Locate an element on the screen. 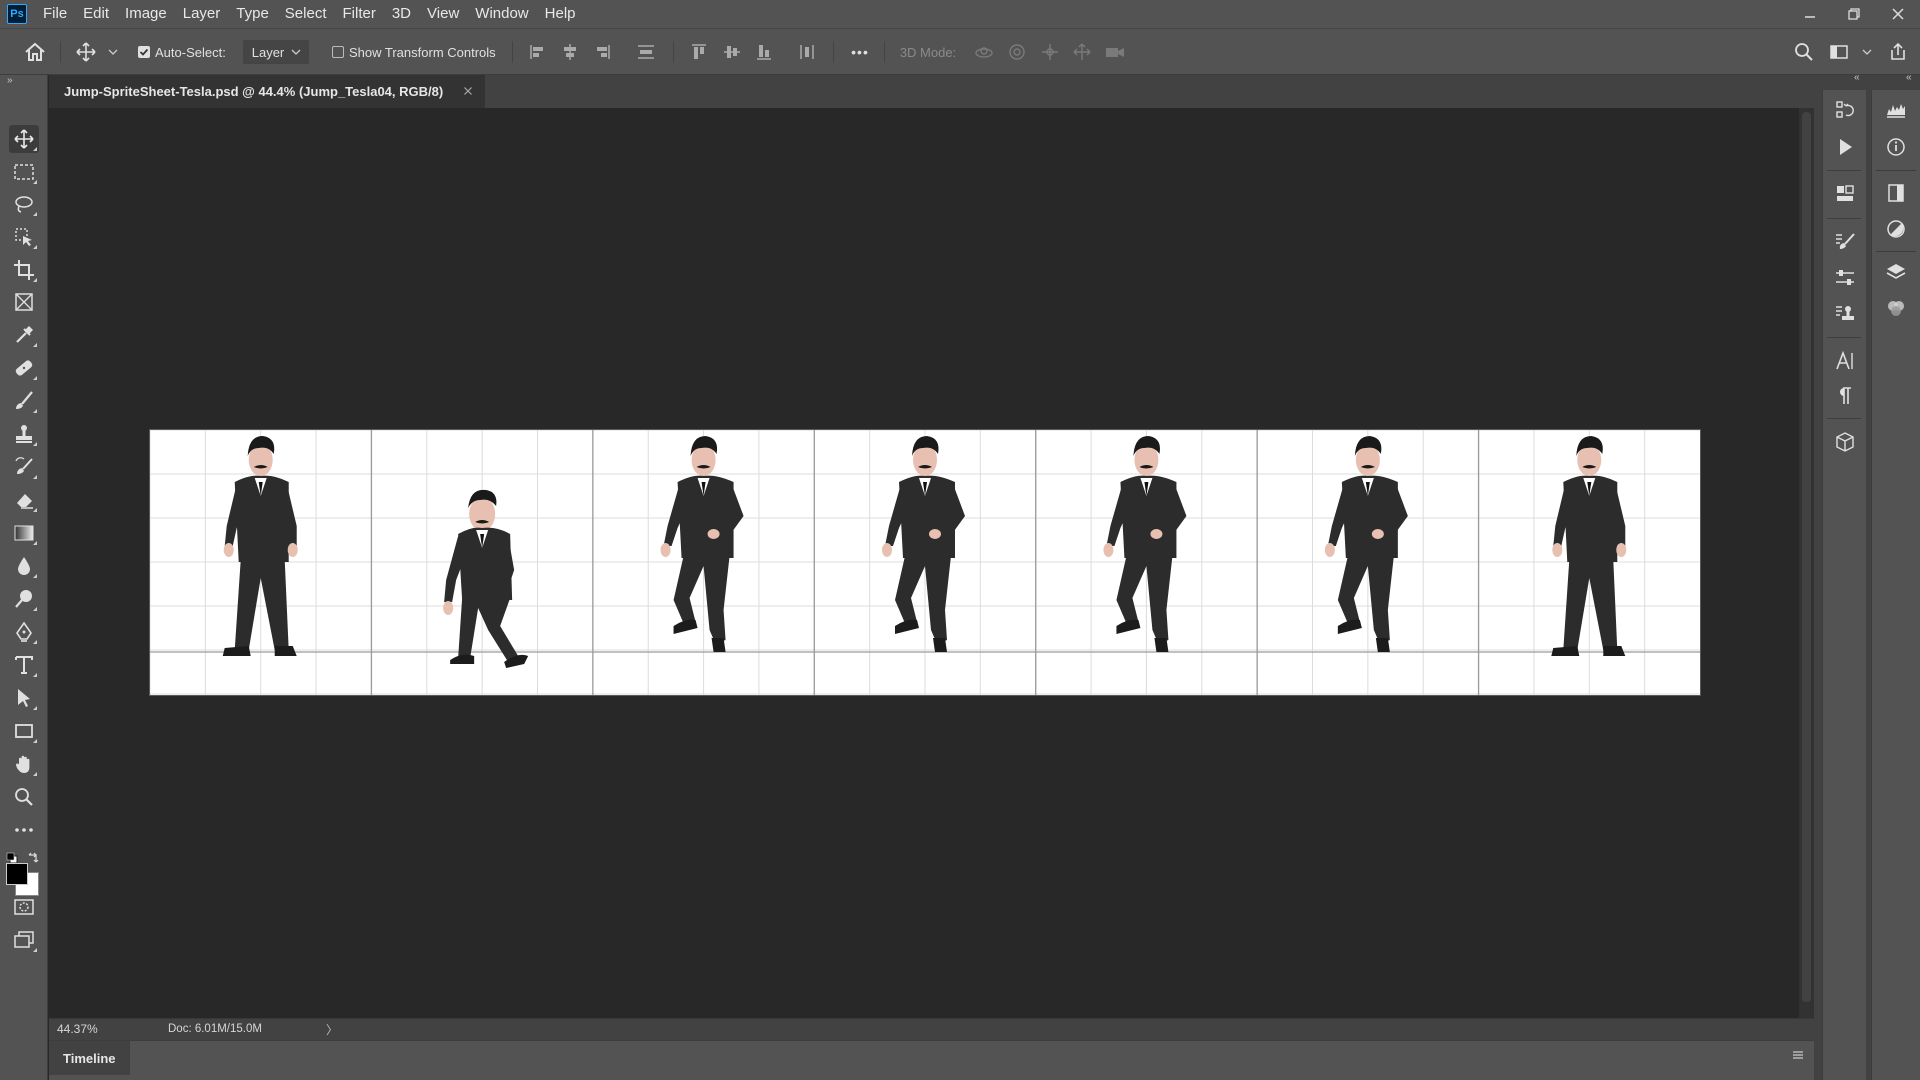 This screenshot has width=1920, height=1080. distribute-vertical-button is located at coordinates (646, 52).